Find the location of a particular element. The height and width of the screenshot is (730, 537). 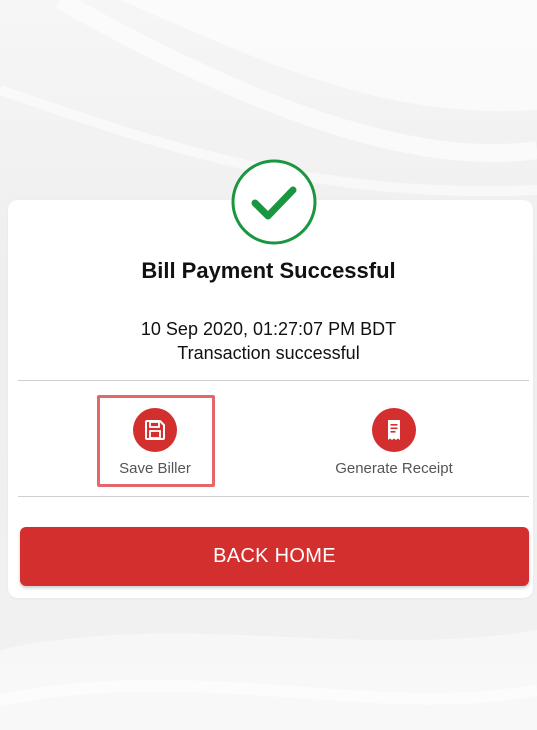

transaction-status: Transaction successful is located at coordinates (268, 353).